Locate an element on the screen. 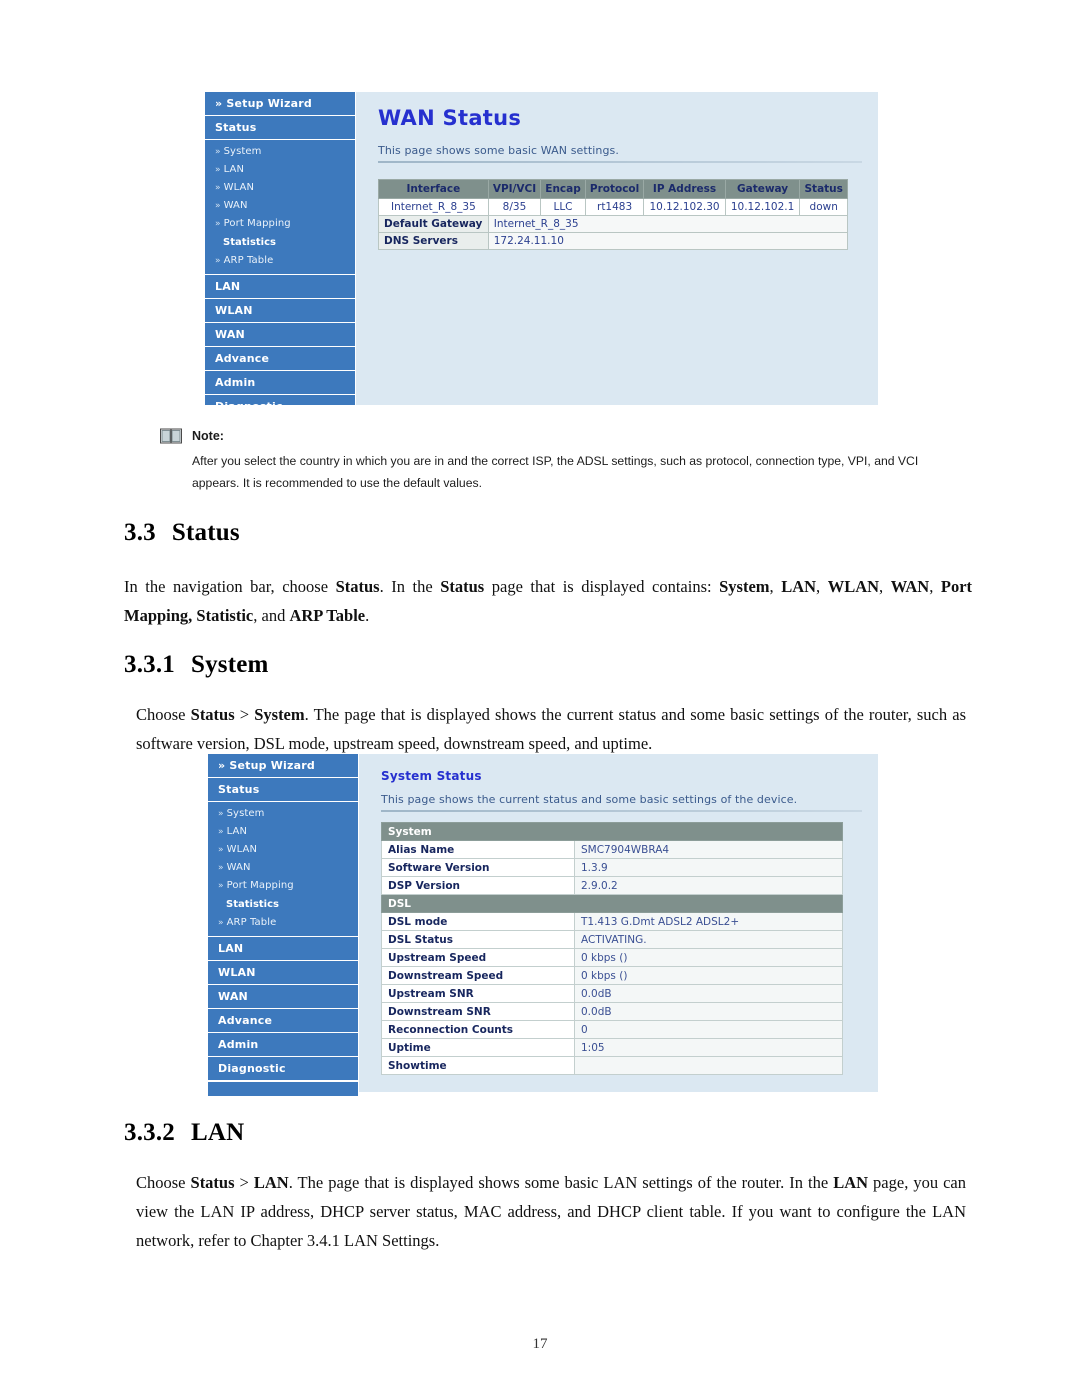 This screenshot has height=1397, width=1080. heading-3-3: 3.3 Status is located at coordinates (182, 533).